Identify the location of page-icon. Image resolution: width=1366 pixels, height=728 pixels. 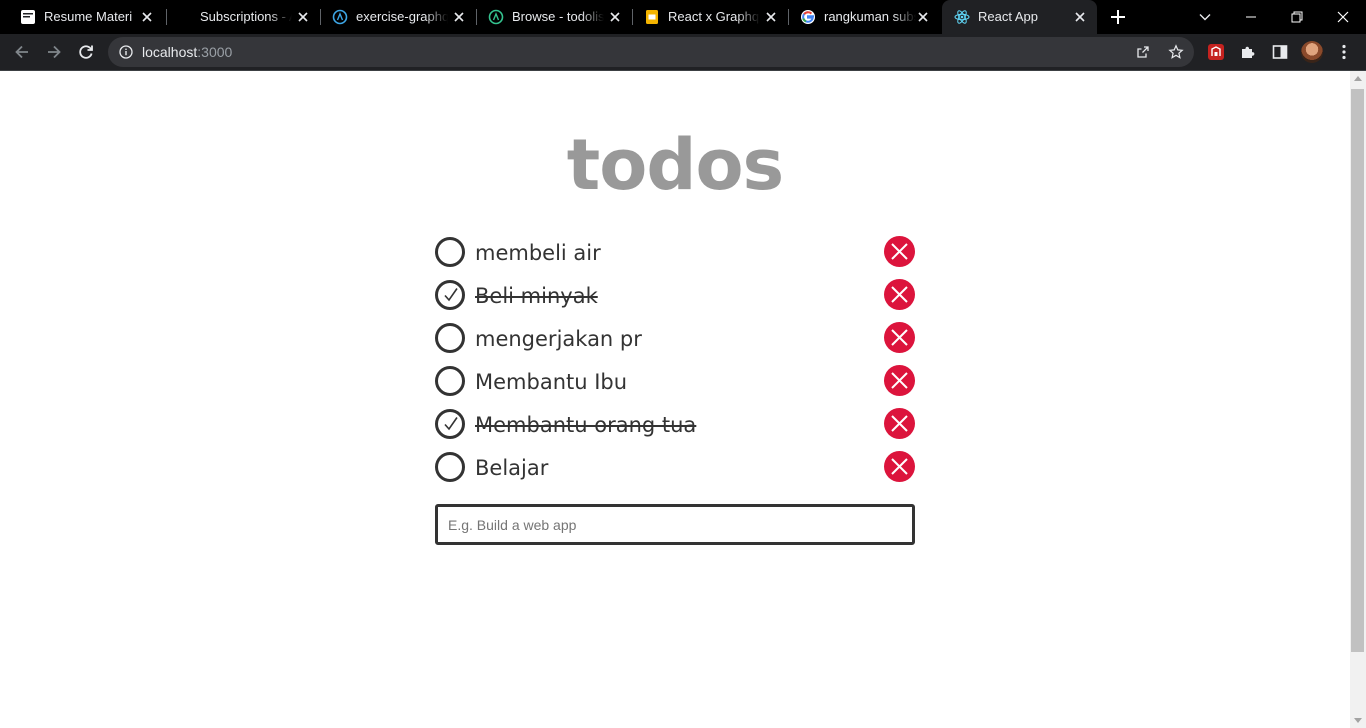
(28, 17).